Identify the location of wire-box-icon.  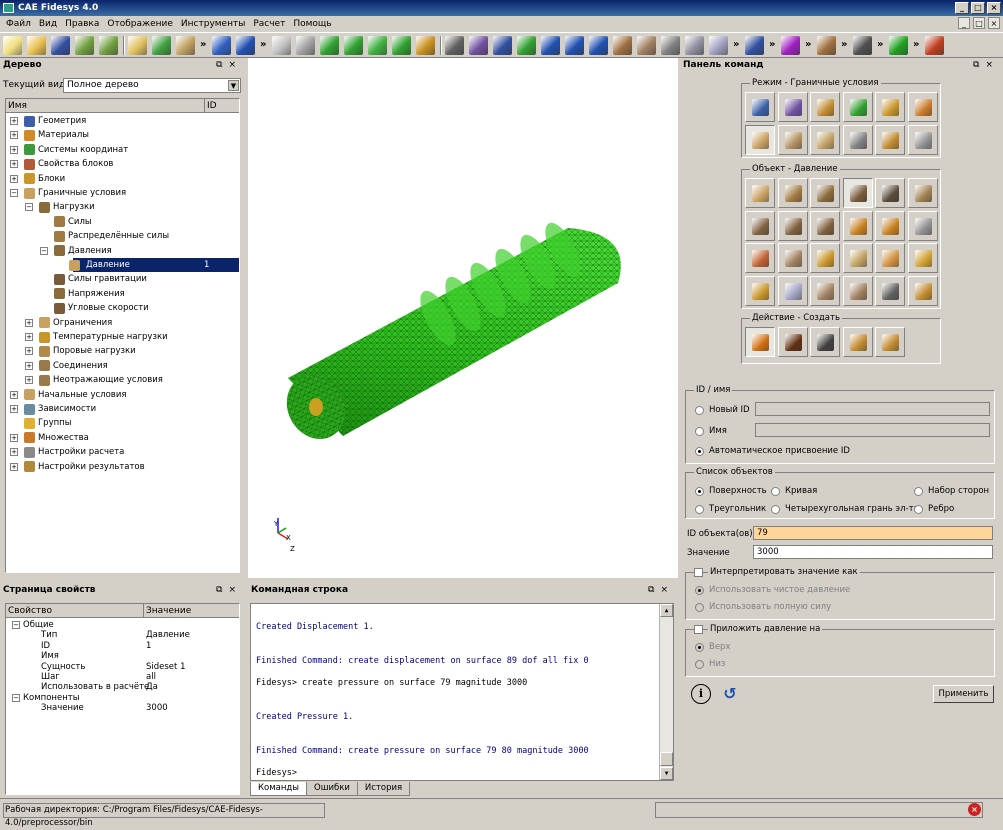
(670, 45).